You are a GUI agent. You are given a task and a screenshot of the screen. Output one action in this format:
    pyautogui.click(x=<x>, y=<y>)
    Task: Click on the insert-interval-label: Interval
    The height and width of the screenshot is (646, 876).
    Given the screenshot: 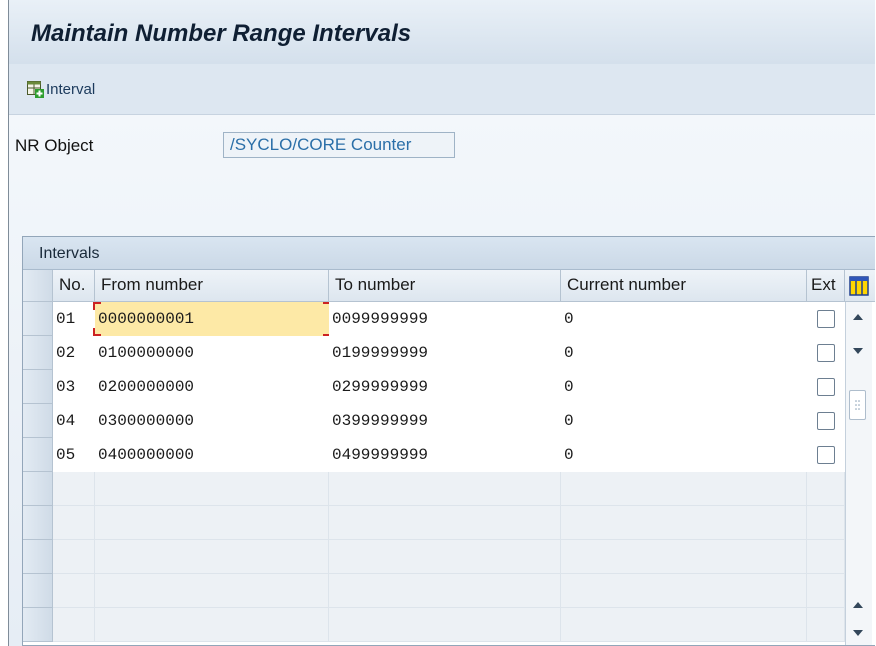 What is the action you would take?
    pyautogui.click(x=71, y=89)
    